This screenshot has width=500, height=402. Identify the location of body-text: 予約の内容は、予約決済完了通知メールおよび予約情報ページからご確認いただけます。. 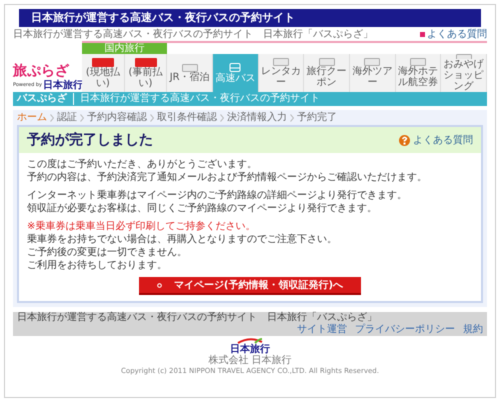
(227, 177).